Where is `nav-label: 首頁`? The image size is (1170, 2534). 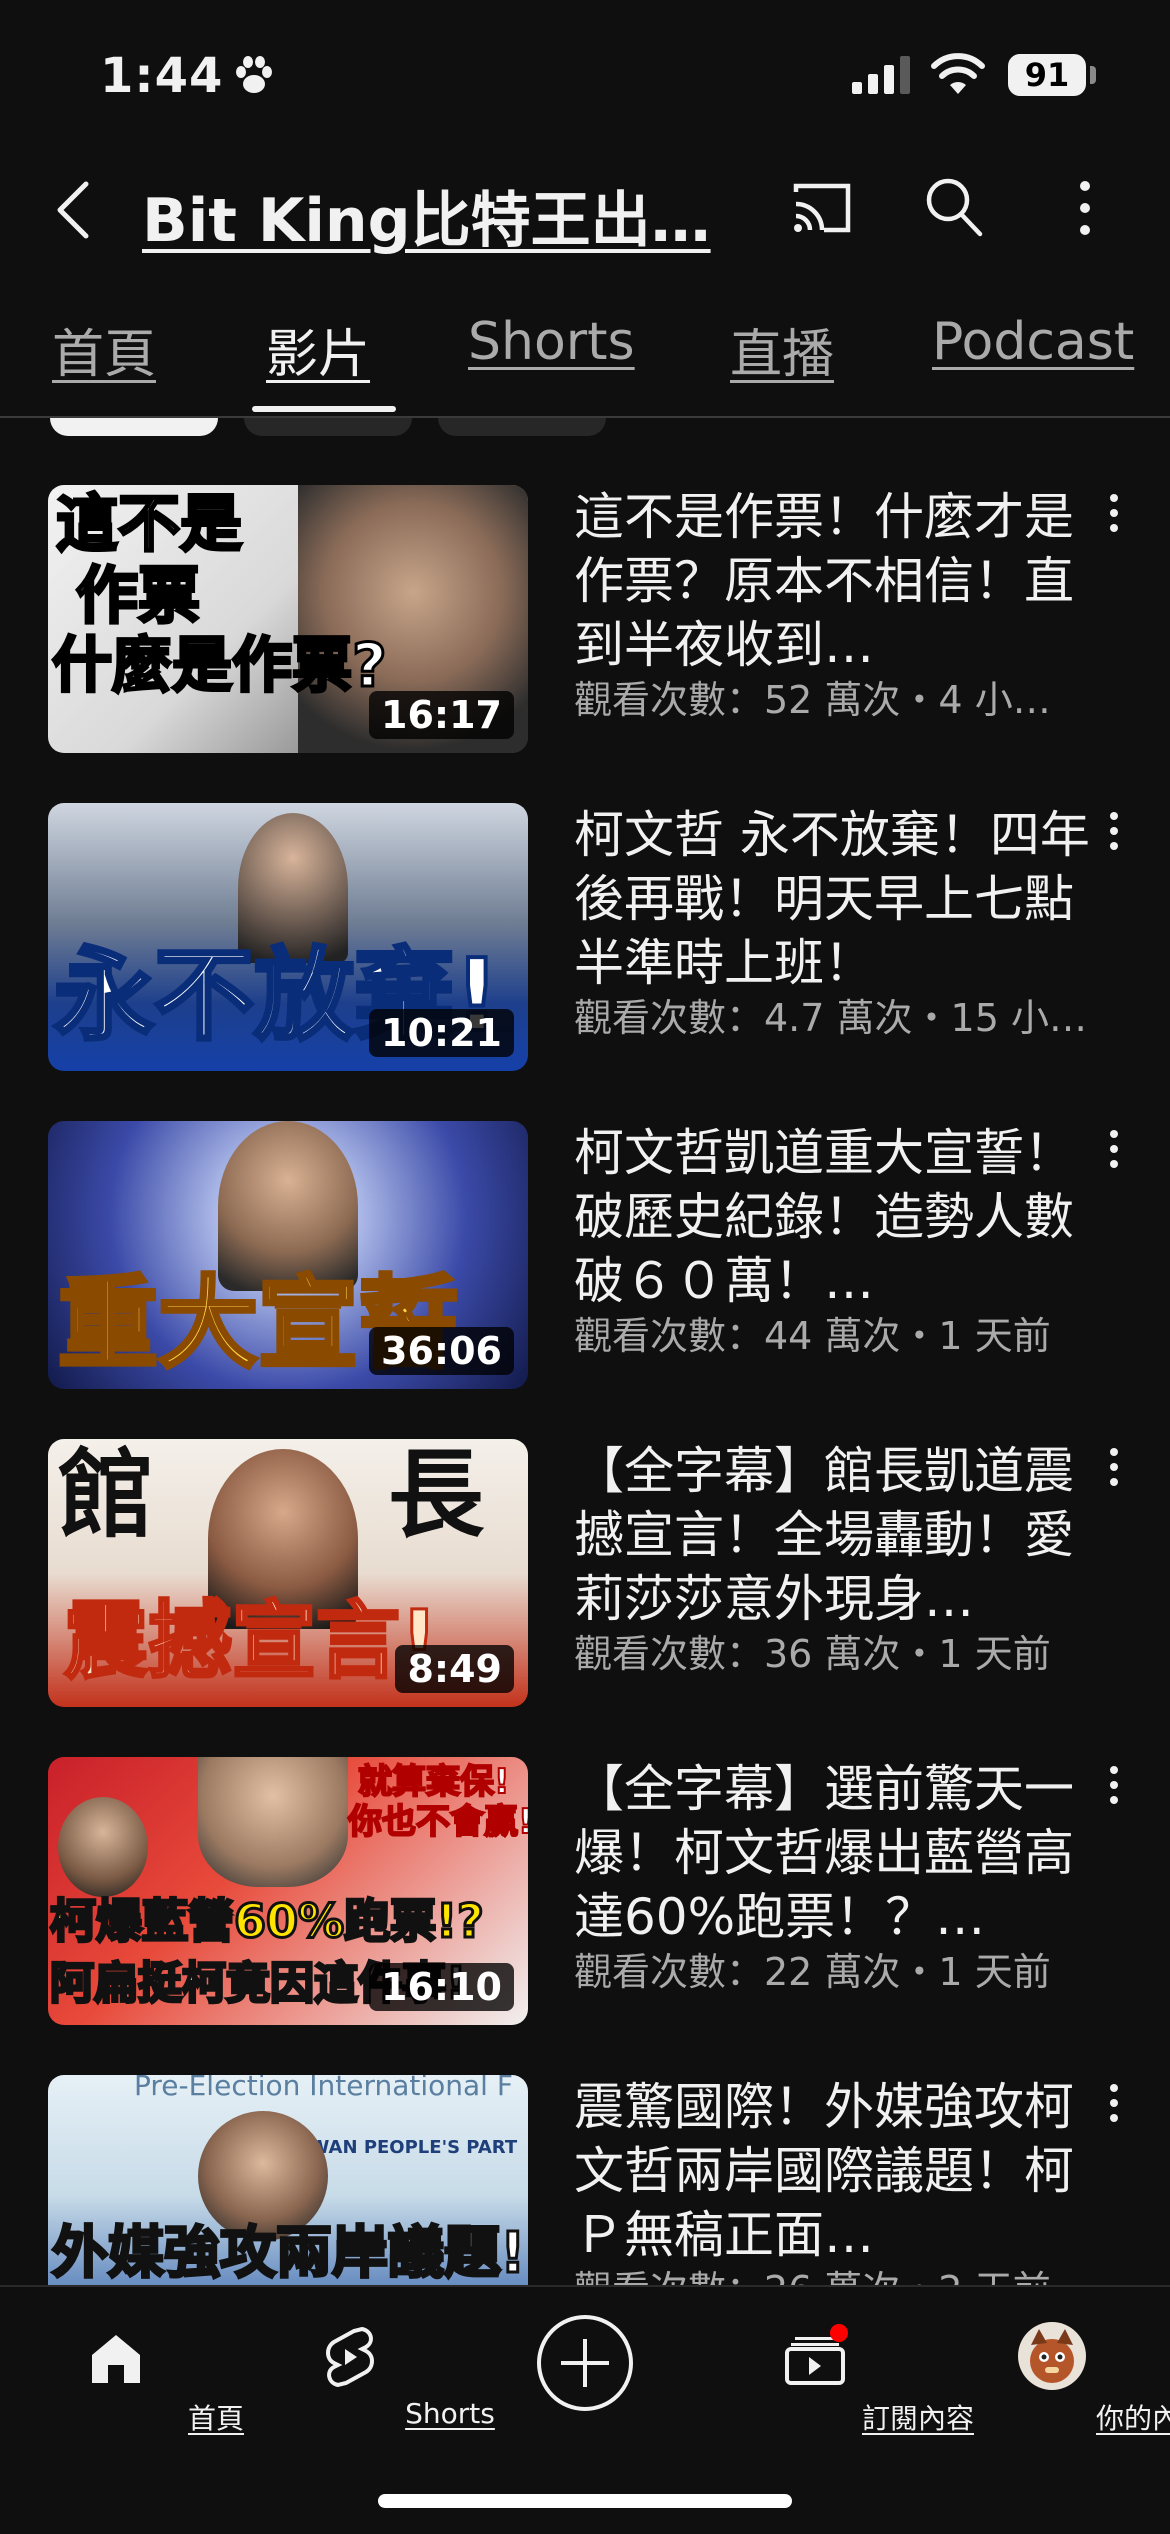
nav-label: 首頁 is located at coordinates (215, 2418).